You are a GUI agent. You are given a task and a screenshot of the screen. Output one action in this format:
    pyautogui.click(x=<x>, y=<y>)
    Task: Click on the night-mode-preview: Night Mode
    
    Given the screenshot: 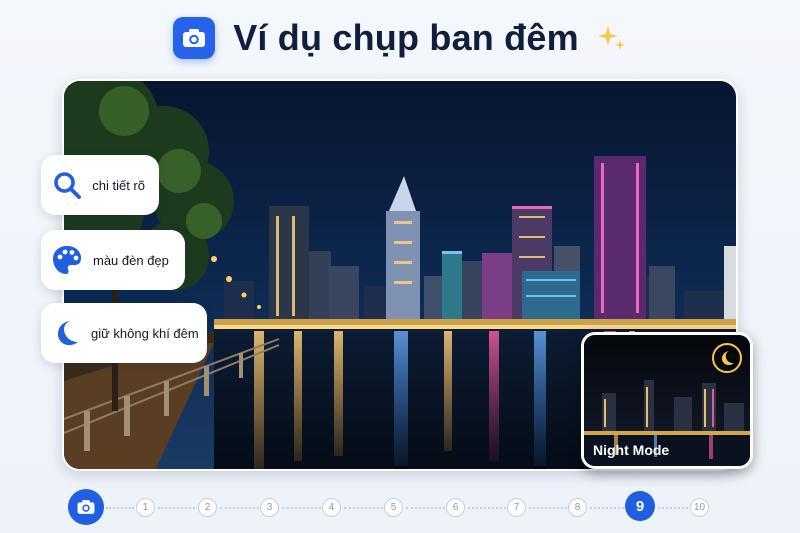 What is the action you would take?
    pyautogui.click(x=667, y=400)
    